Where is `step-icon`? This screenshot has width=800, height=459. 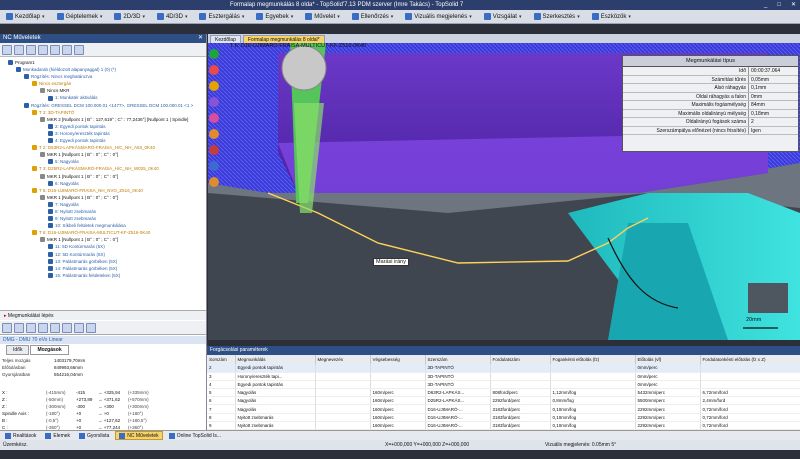
step-icon is located at coordinates (55, 327).